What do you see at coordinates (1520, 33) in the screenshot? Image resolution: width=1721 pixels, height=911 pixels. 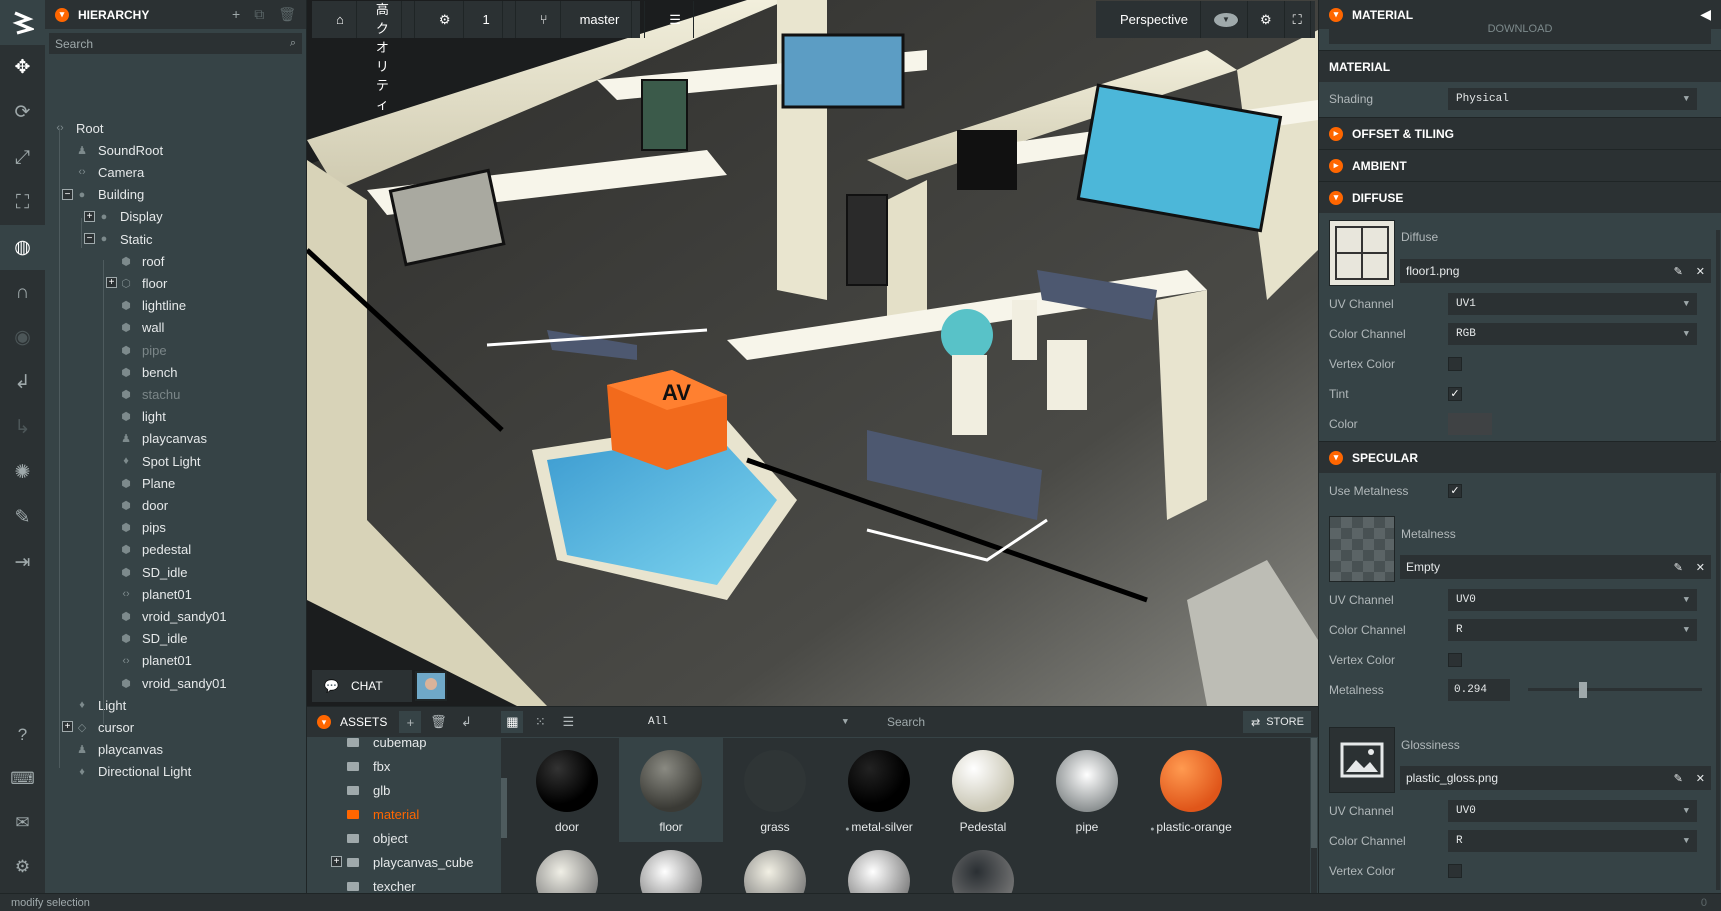 I see `download-button: DOWNLOAD` at bounding box center [1520, 33].